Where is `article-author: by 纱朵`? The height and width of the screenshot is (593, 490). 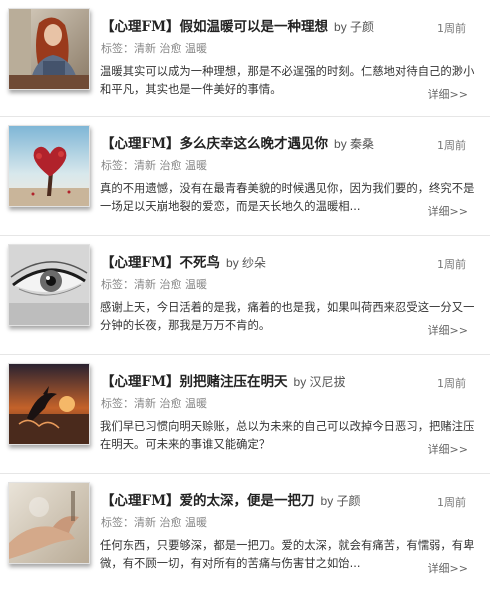 article-author: by 纱朵 is located at coordinates (246, 263).